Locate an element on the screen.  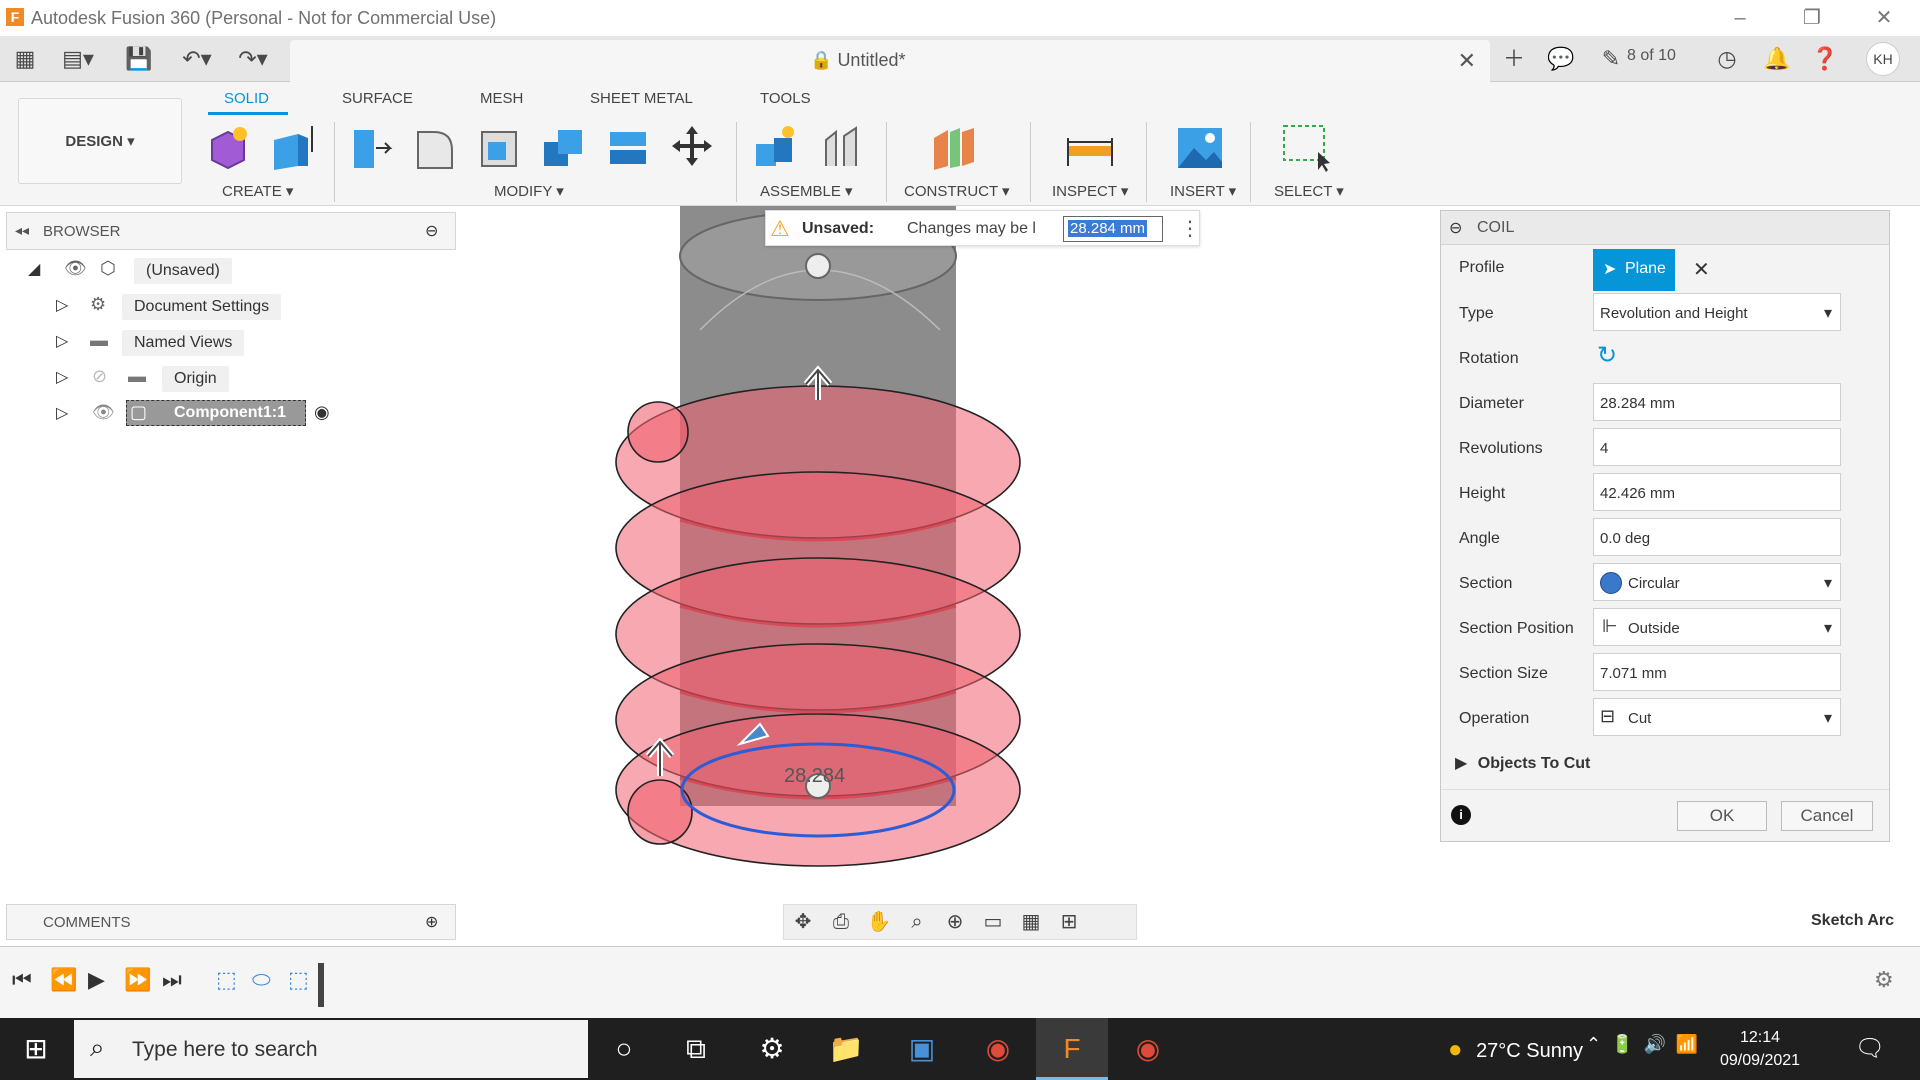
restore-icon: ❐ is located at coordinates (1812, 18).